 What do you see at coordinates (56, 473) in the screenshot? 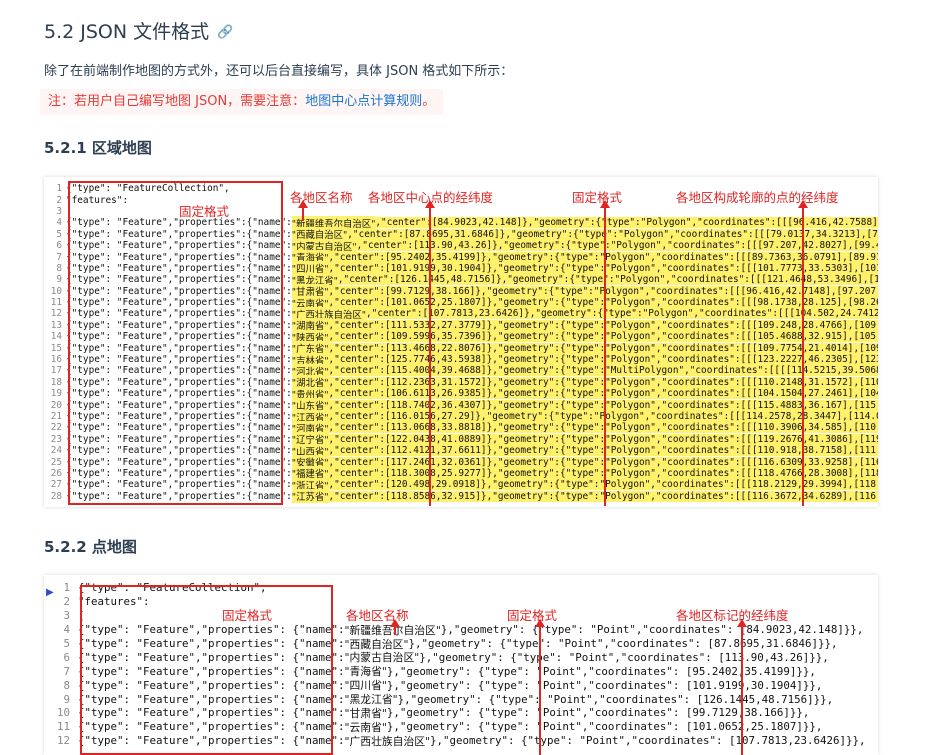
I see `line-number: 26` at bounding box center [56, 473].